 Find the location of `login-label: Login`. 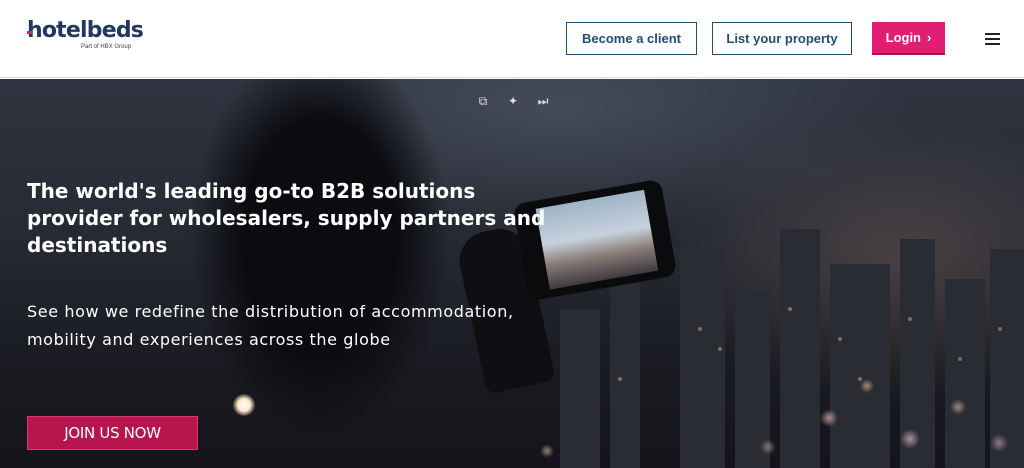

login-label: Login is located at coordinates (903, 37).